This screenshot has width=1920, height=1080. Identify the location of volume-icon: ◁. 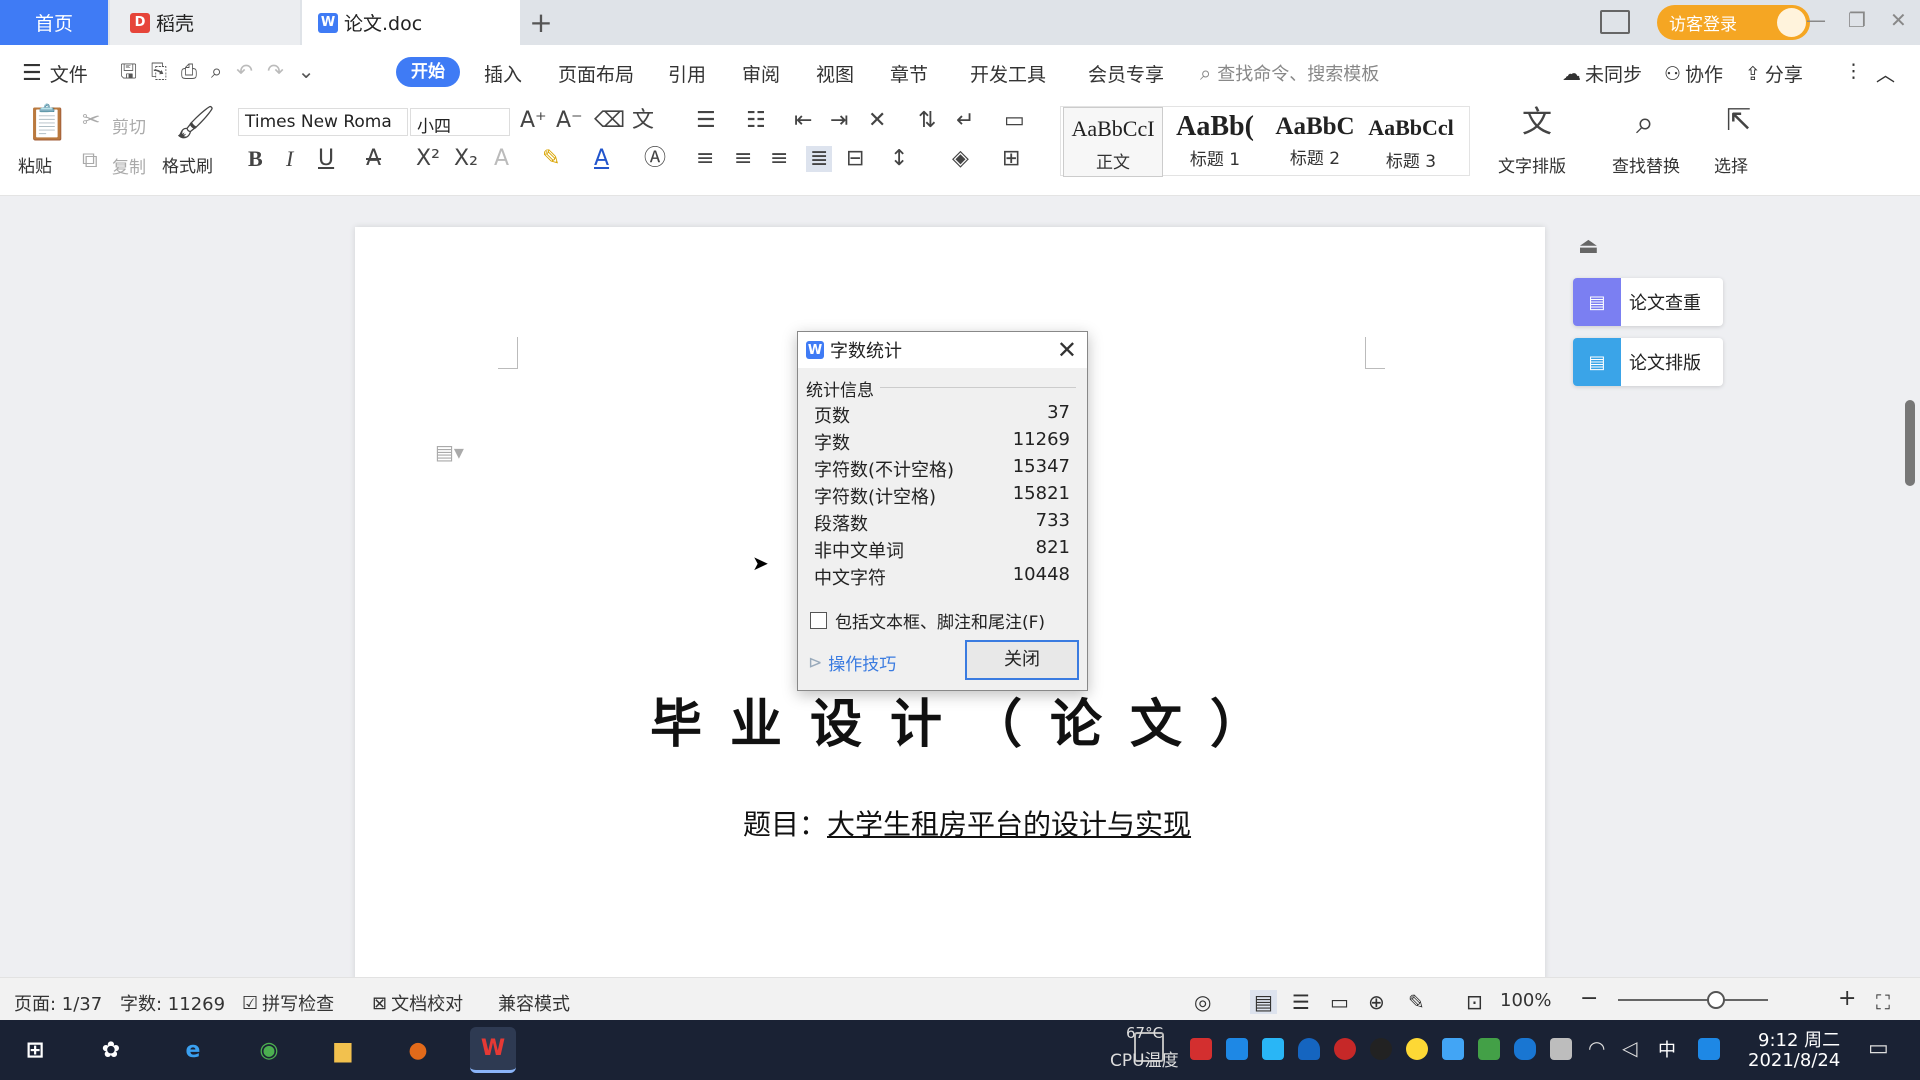
(1629, 1048).